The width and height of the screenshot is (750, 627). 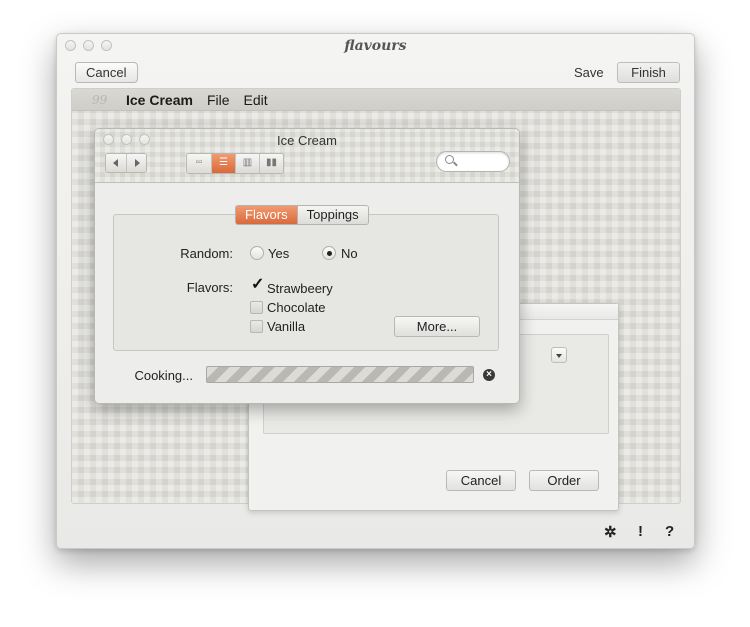 I want to click on radio-no-label: No, so click(x=349, y=253).